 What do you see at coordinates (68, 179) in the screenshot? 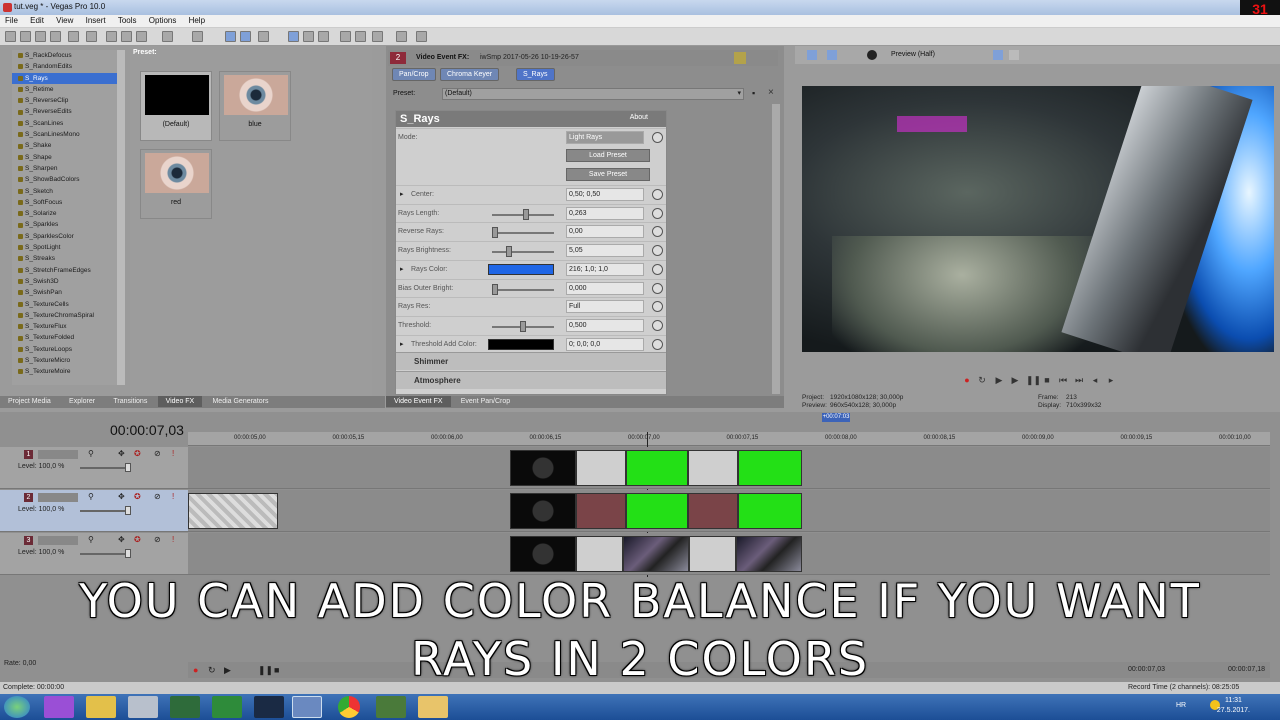
I see `fx-list-item: S_ShowBadColors` at bounding box center [68, 179].